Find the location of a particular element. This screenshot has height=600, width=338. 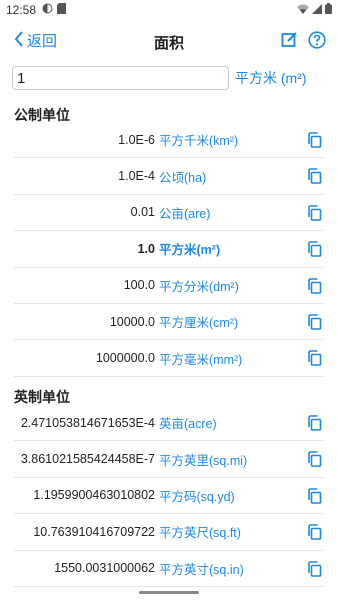

list-item: 10000.0 平方厘米(cm²) is located at coordinates (169, 322).